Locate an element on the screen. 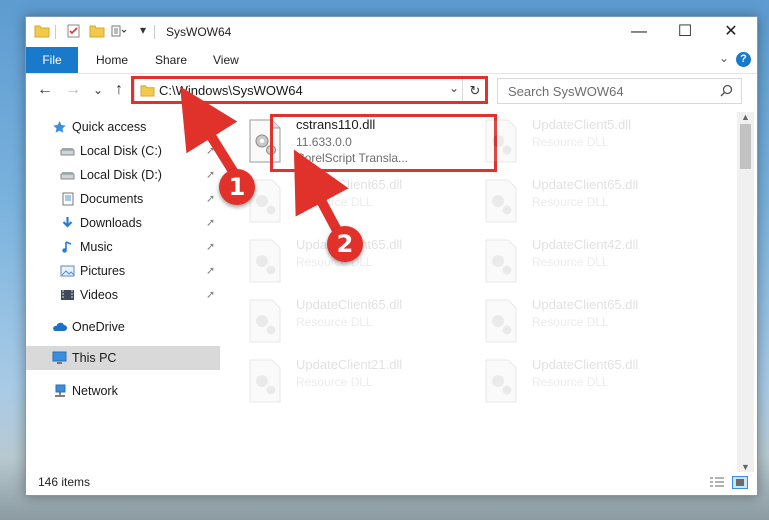 This screenshot has width=769, height=520. annotation-arrows is located at coordinates (264, 163).